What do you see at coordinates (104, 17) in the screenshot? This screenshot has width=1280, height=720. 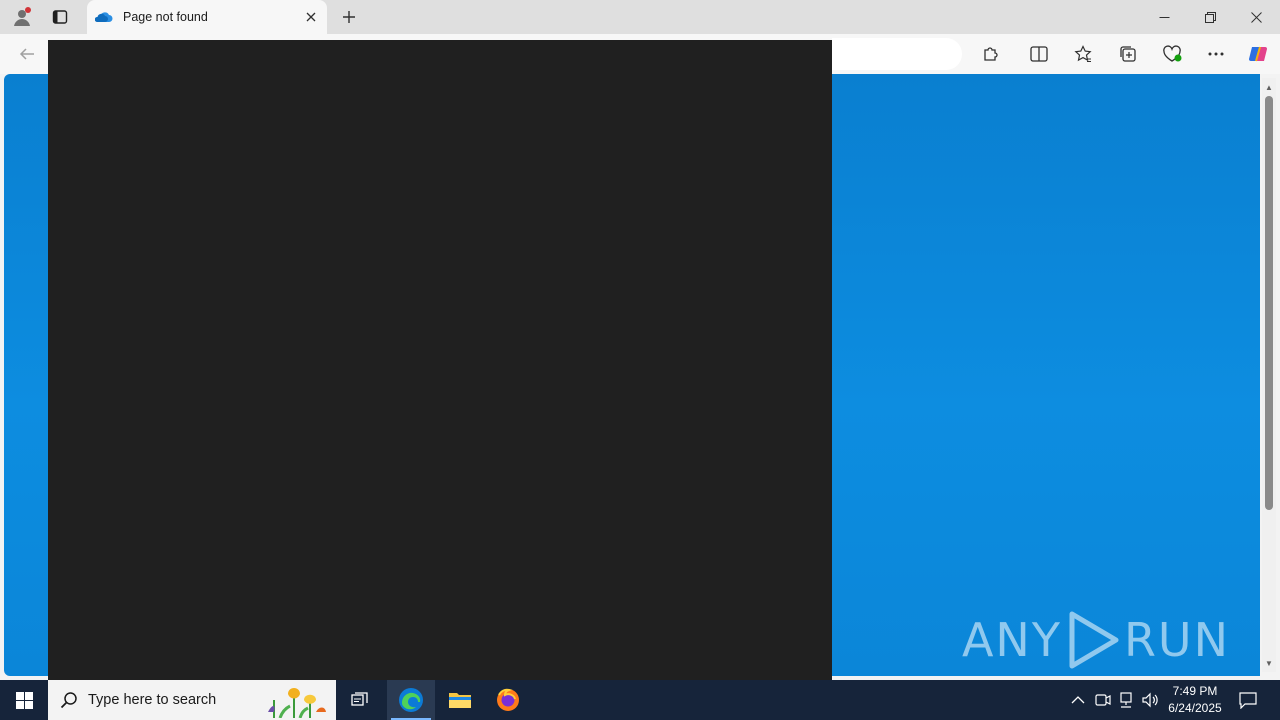 I see `cloud-icon` at bounding box center [104, 17].